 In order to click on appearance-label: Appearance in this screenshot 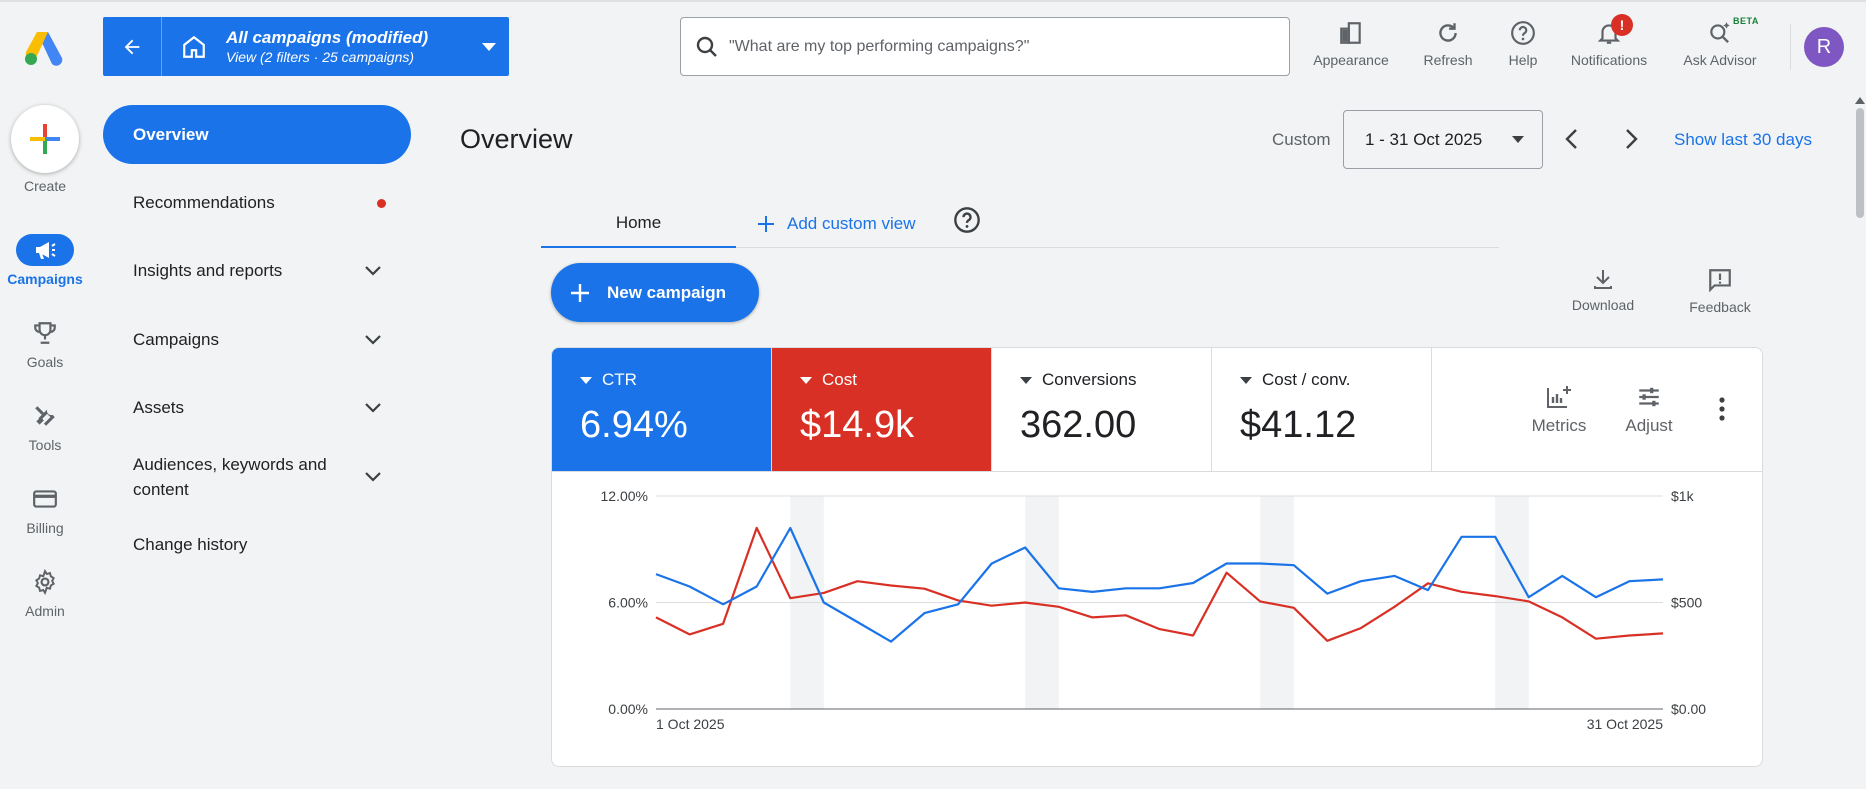, I will do `click(1351, 60)`.